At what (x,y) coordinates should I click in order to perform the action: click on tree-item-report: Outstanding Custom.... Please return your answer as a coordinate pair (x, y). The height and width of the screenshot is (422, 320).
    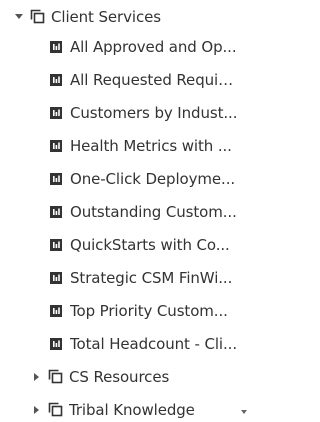
    Looking at the image, I should click on (119, 211).